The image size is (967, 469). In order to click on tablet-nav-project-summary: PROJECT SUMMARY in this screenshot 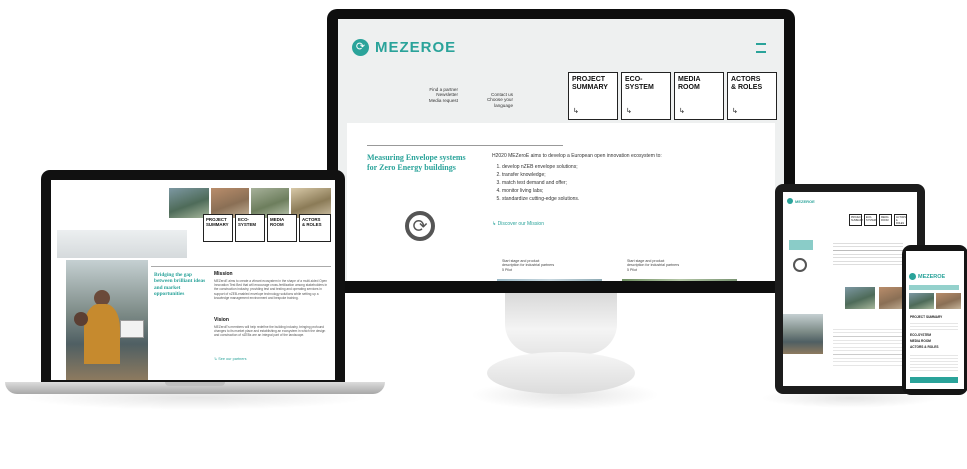, I will do `click(856, 220)`.